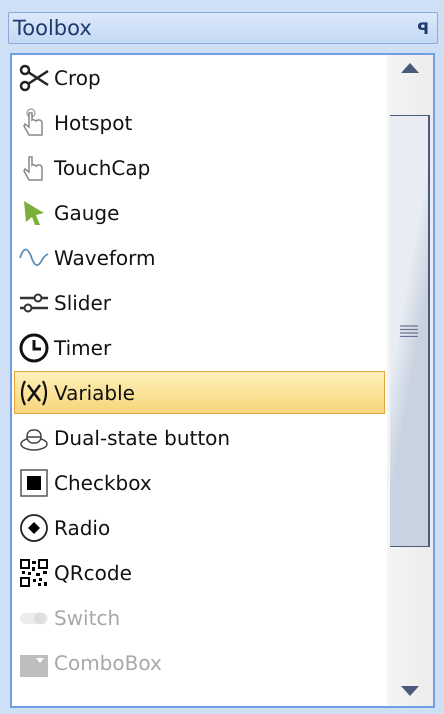  I want to click on scroll-down-icon, so click(410, 691).